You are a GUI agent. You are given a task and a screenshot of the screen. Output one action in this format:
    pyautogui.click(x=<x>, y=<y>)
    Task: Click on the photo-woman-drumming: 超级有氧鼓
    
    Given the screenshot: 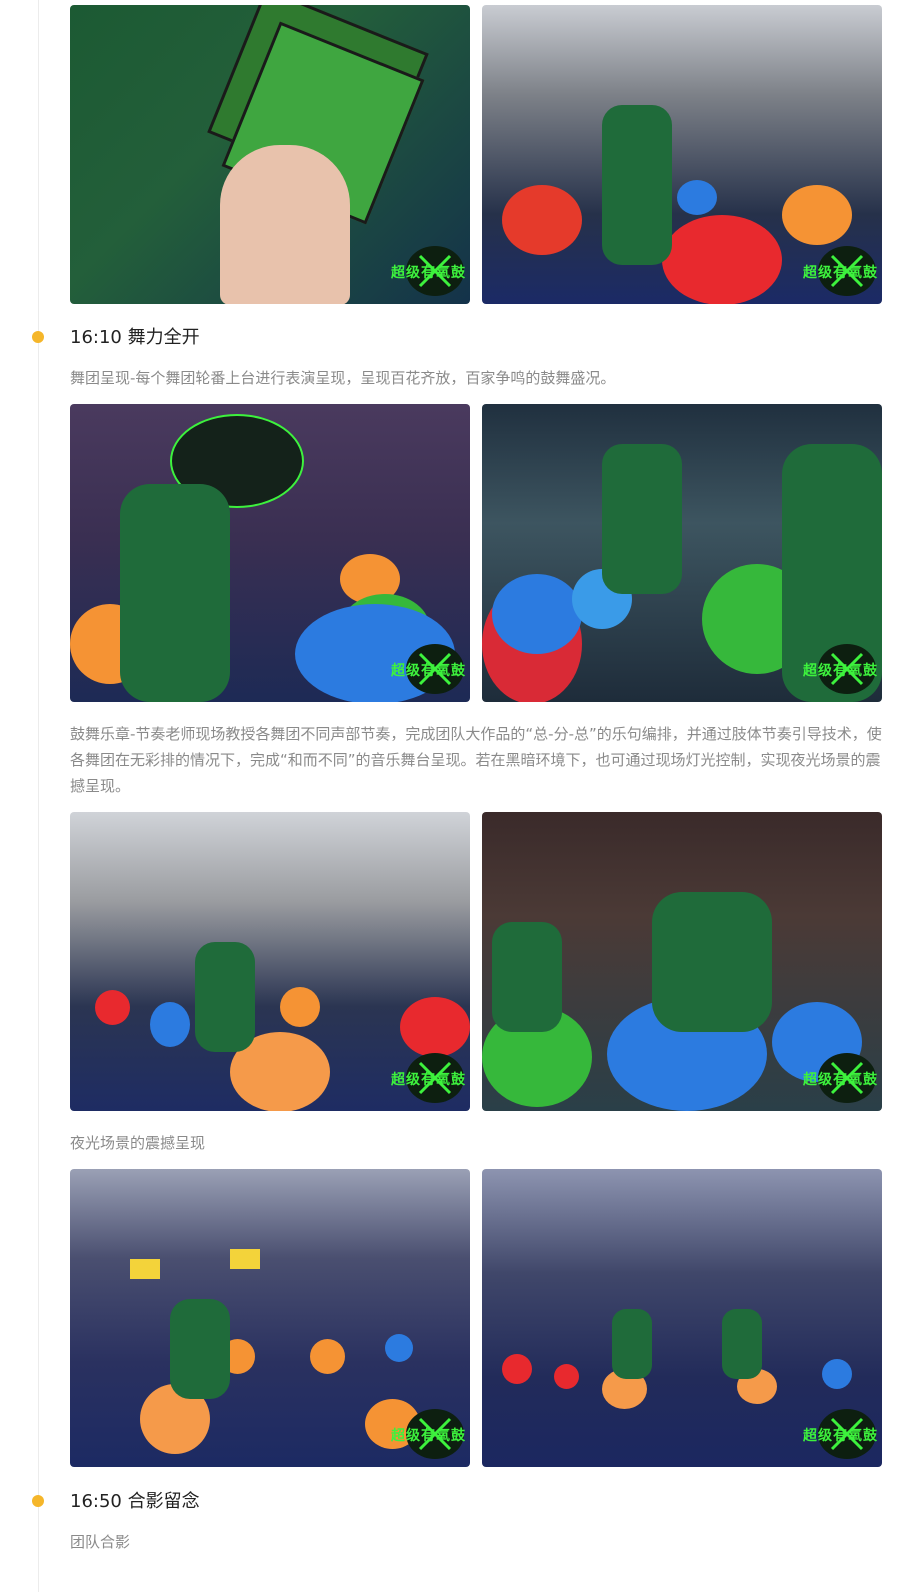 What is the action you would take?
    pyautogui.click(x=682, y=553)
    